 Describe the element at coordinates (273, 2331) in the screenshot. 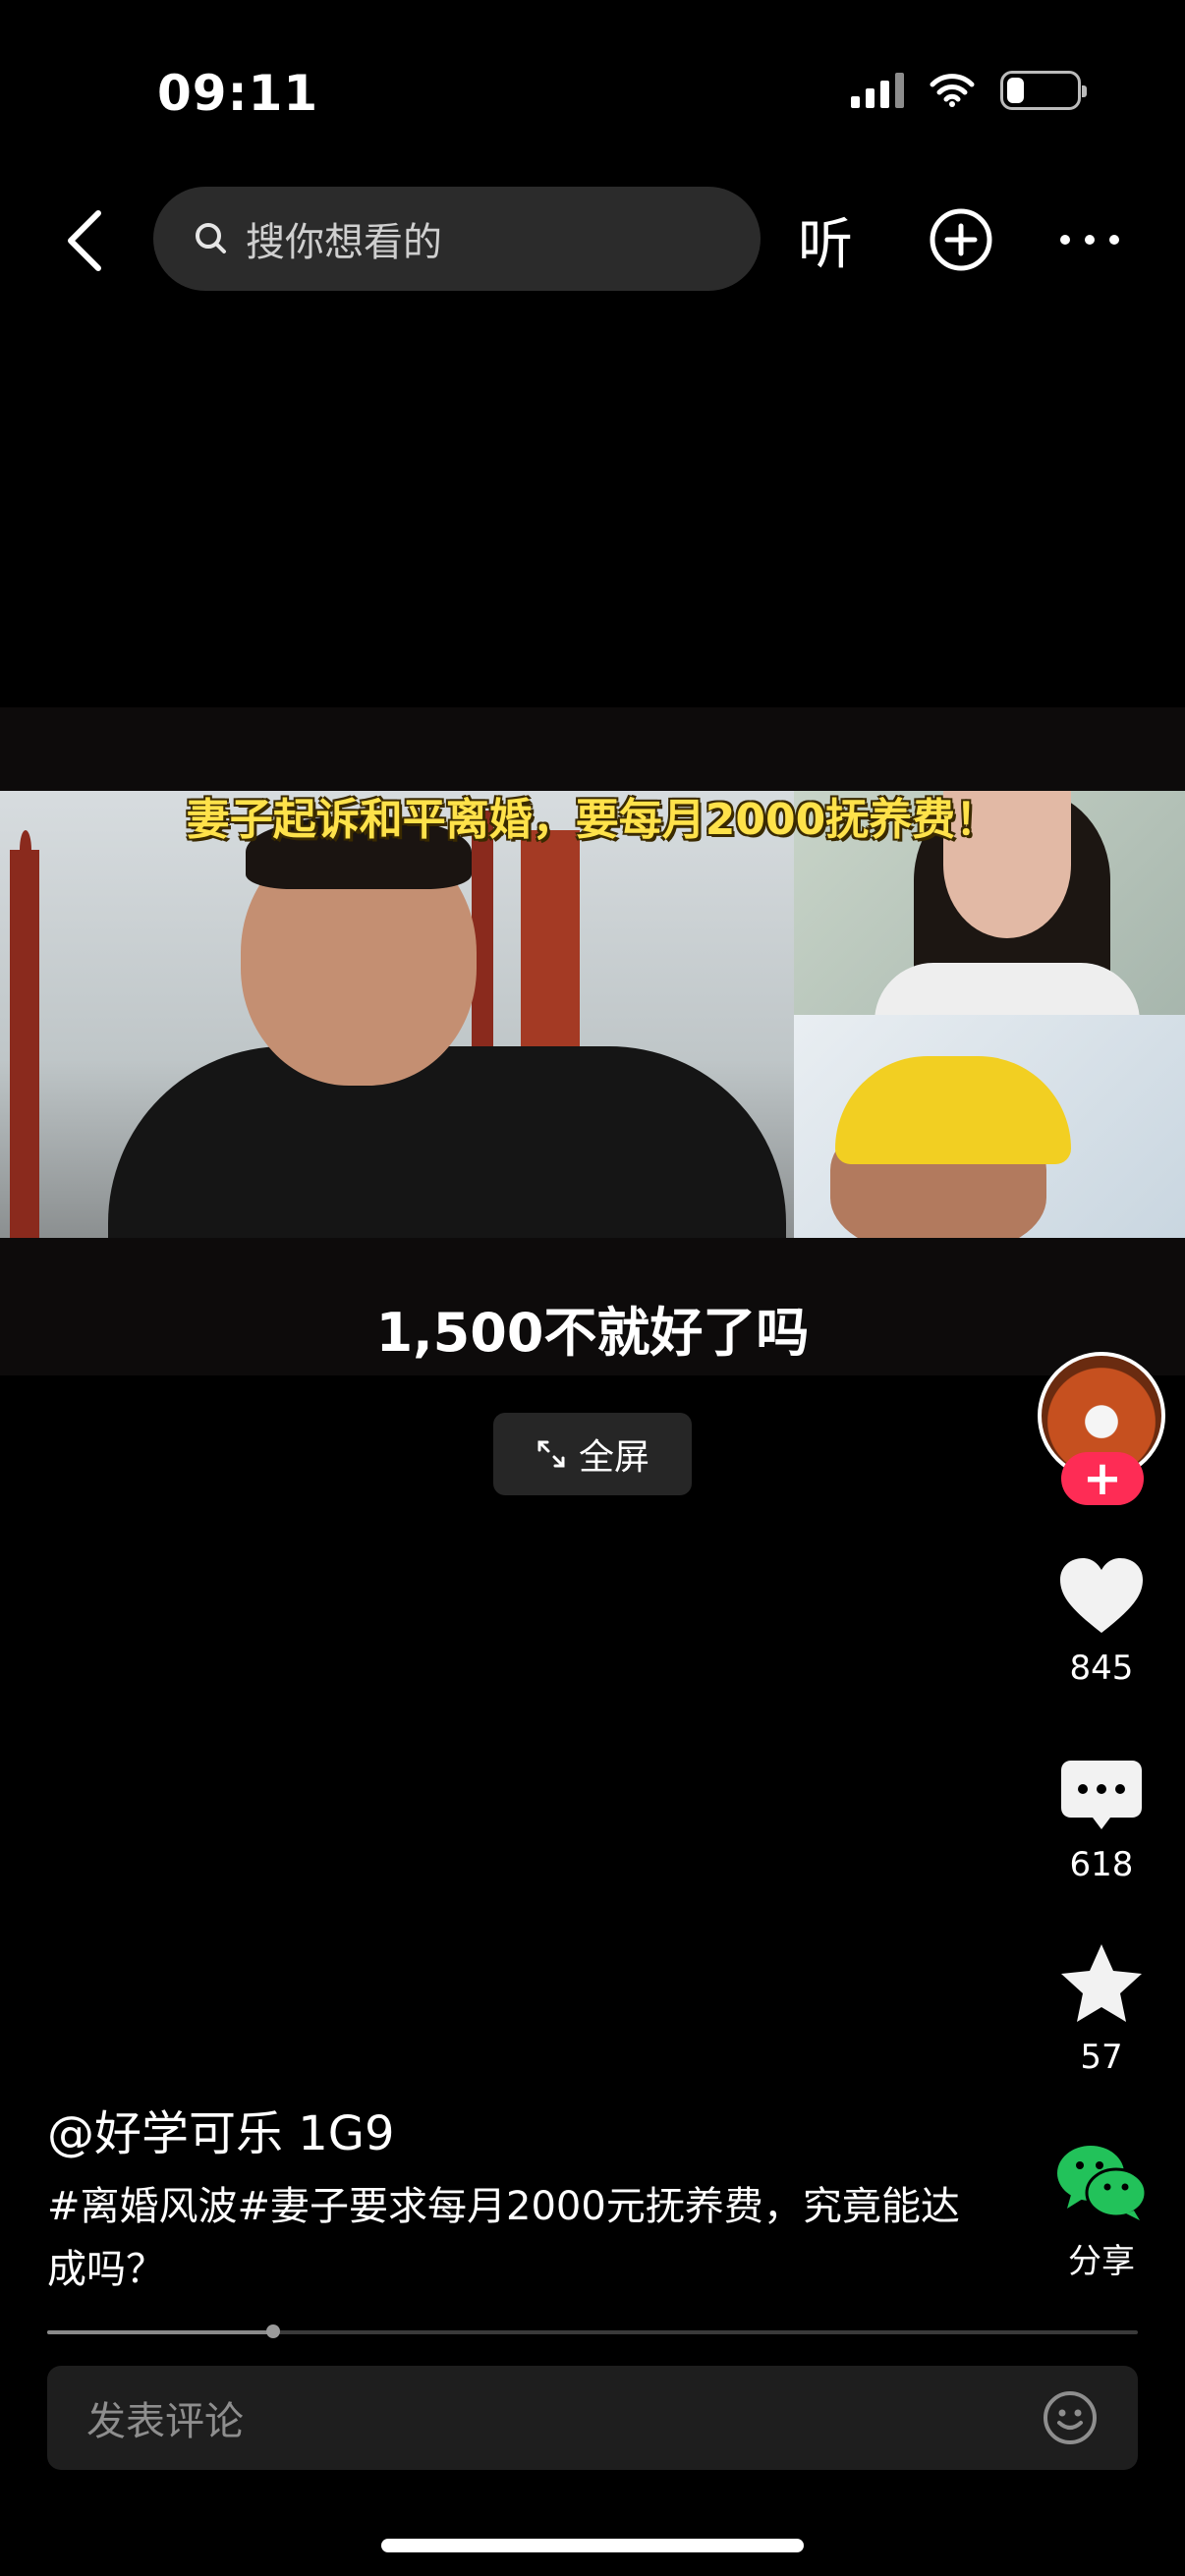

I see `progress-knob` at that location.